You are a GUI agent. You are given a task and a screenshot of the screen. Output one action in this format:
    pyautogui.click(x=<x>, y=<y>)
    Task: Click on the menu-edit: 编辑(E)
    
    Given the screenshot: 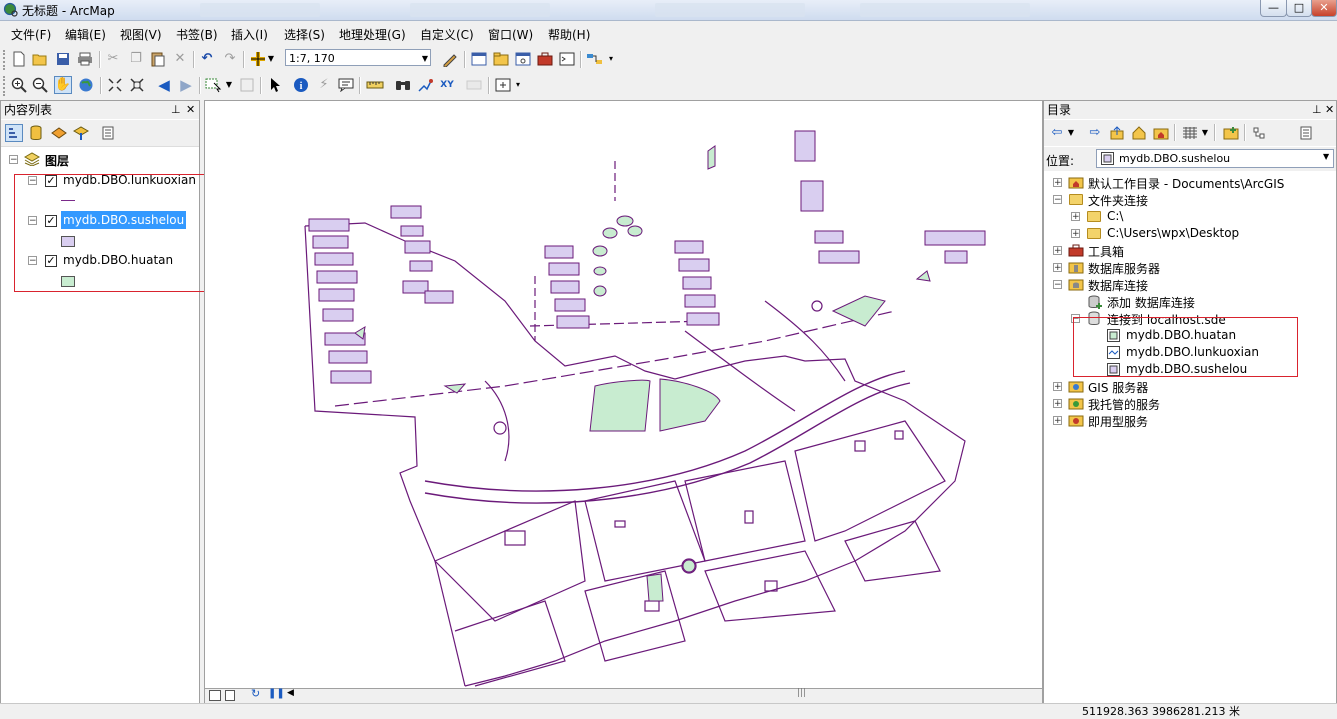 What is the action you would take?
    pyautogui.click(x=85, y=34)
    